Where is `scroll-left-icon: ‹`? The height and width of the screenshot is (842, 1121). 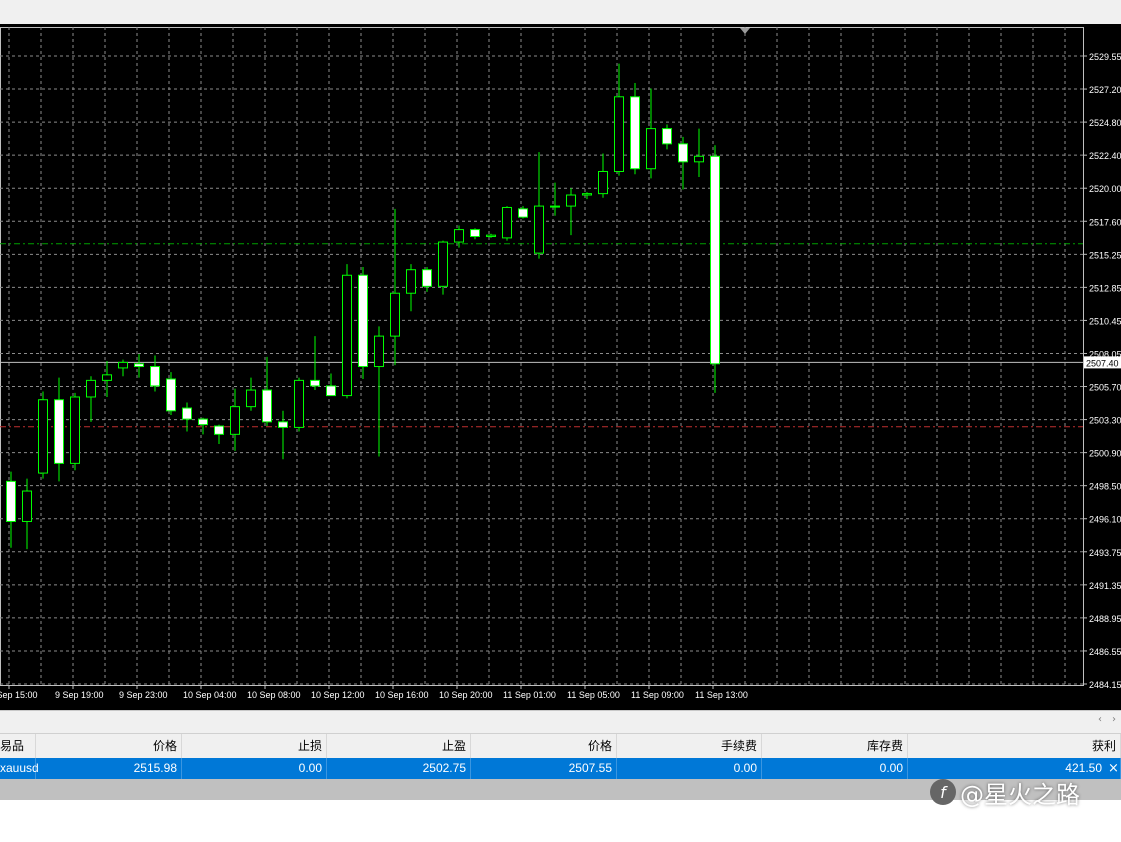
scroll-left-icon: ‹ is located at coordinates (1100, 719).